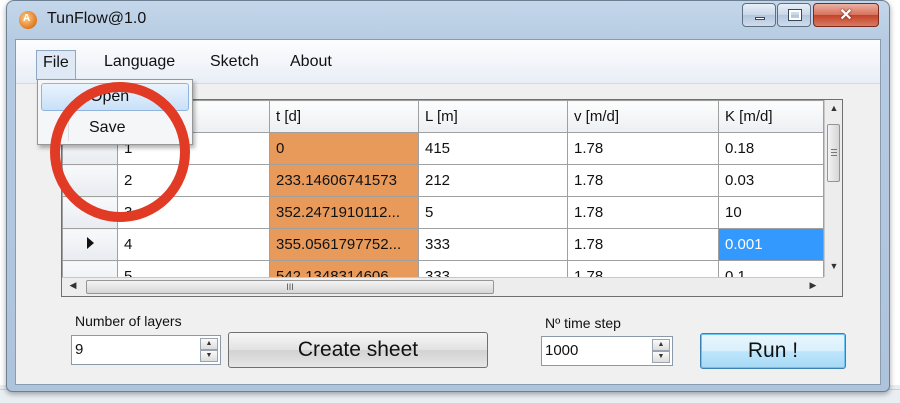 The width and height of the screenshot is (900, 403). I want to click on window-title: TunFlow@1.0, so click(97, 18).